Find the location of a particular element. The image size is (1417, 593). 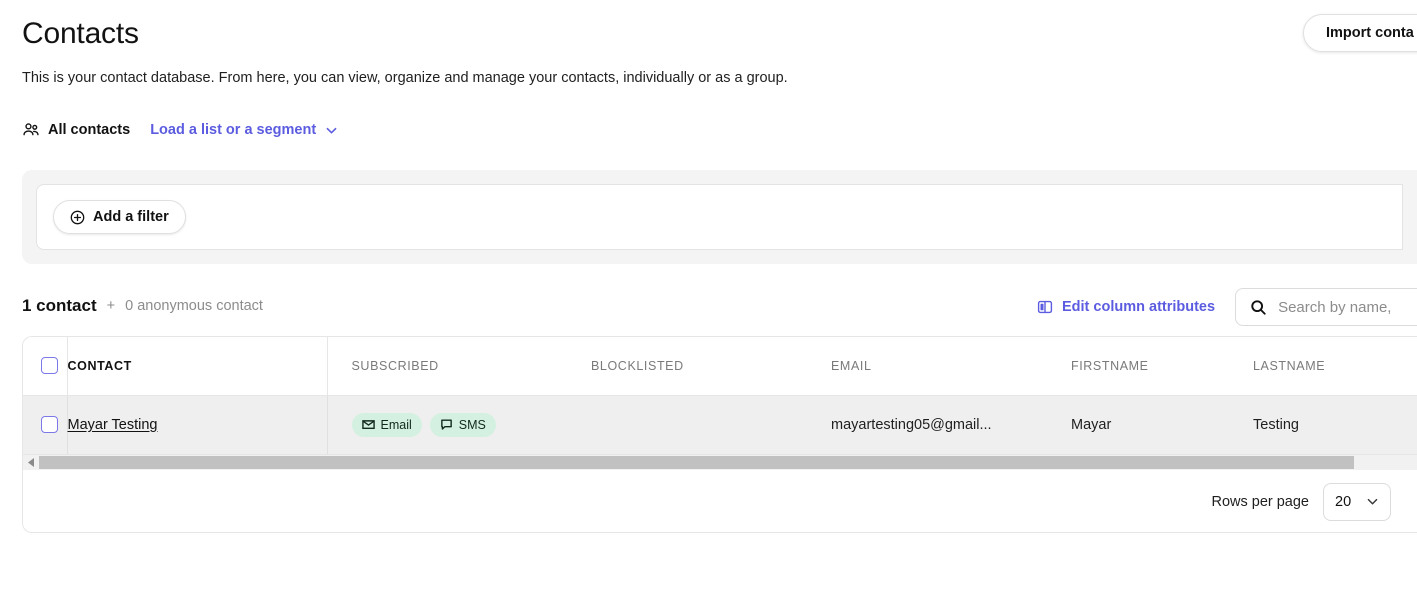

scroll-left-arrow-icon is located at coordinates (31, 462).